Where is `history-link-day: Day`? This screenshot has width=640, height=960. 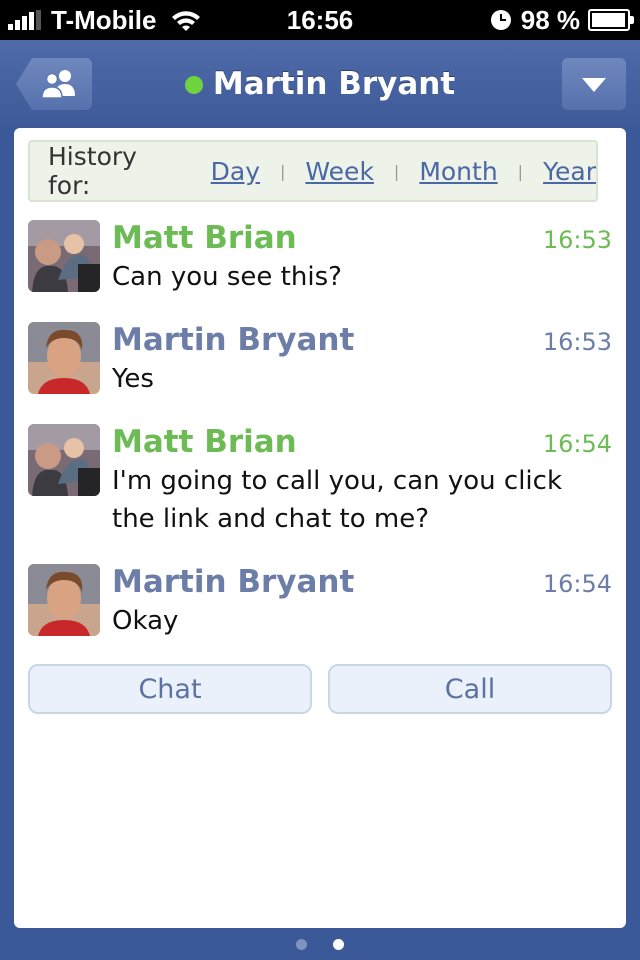
history-link-day: Day is located at coordinates (235, 171).